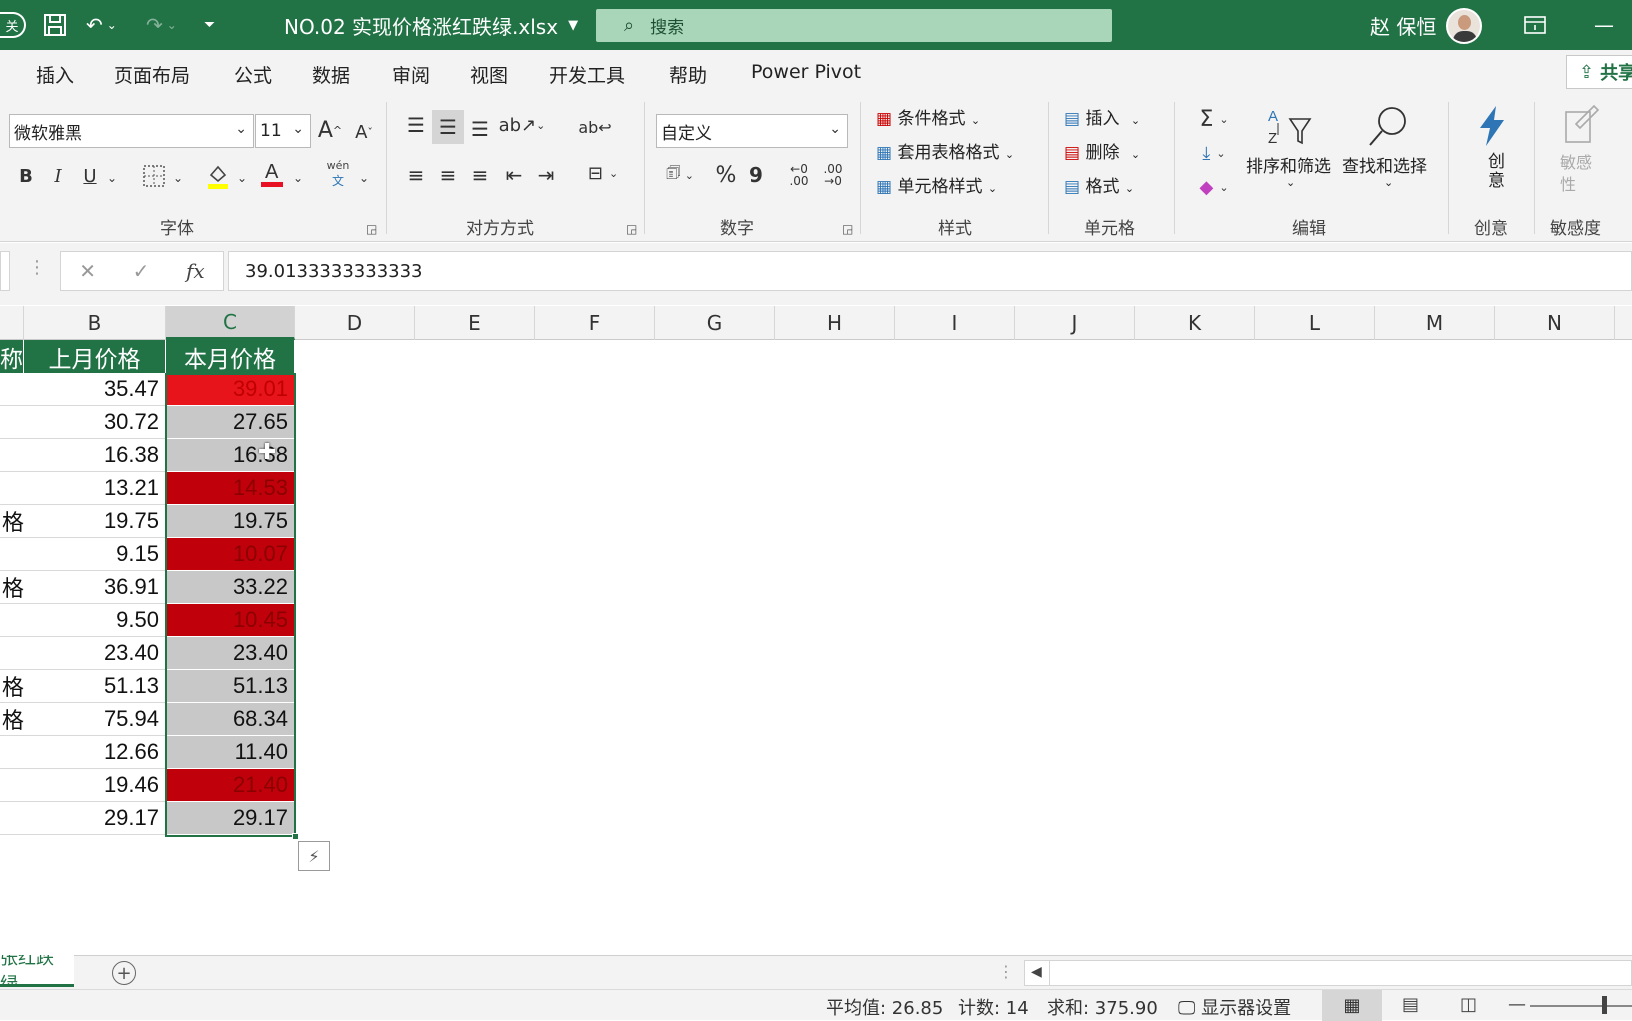 The height and width of the screenshot is (1021, 1632). I want to click on alignment-dialog-launcher-icon: ◲, so click(631, 229).